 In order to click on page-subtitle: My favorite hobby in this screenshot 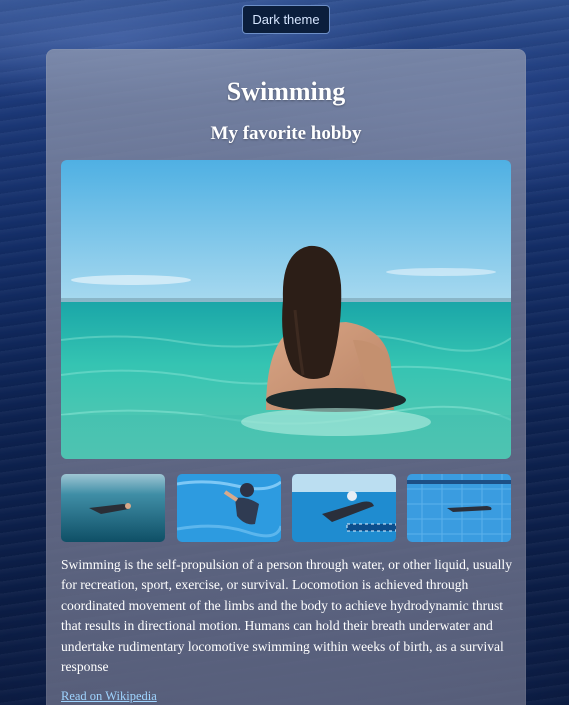, I will do `click(286, 133)`.